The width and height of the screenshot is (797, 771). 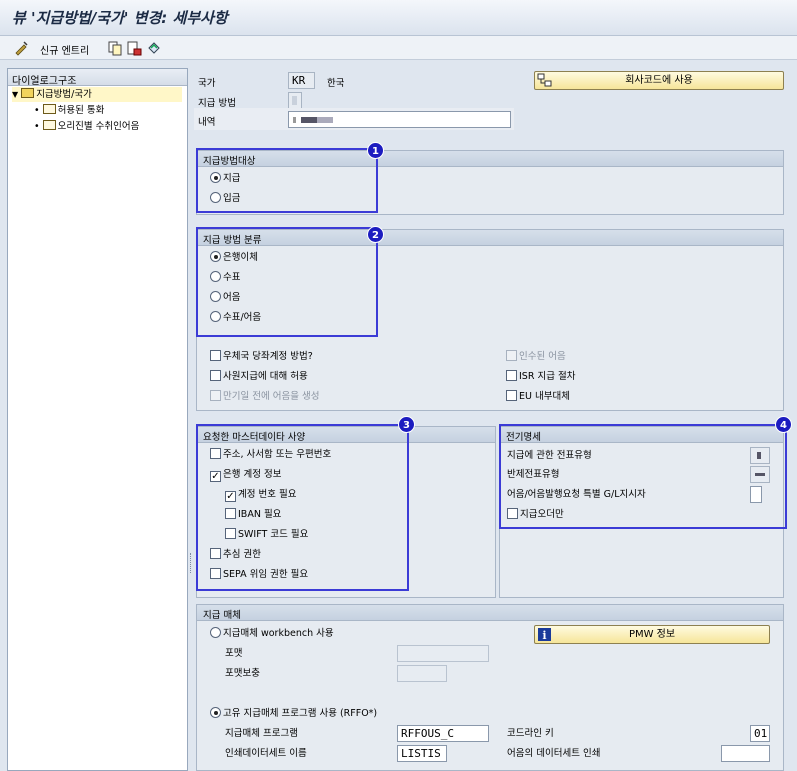 I want to click on checkbox-isr: ISR 지급 절차, so click(x=540, y=377).